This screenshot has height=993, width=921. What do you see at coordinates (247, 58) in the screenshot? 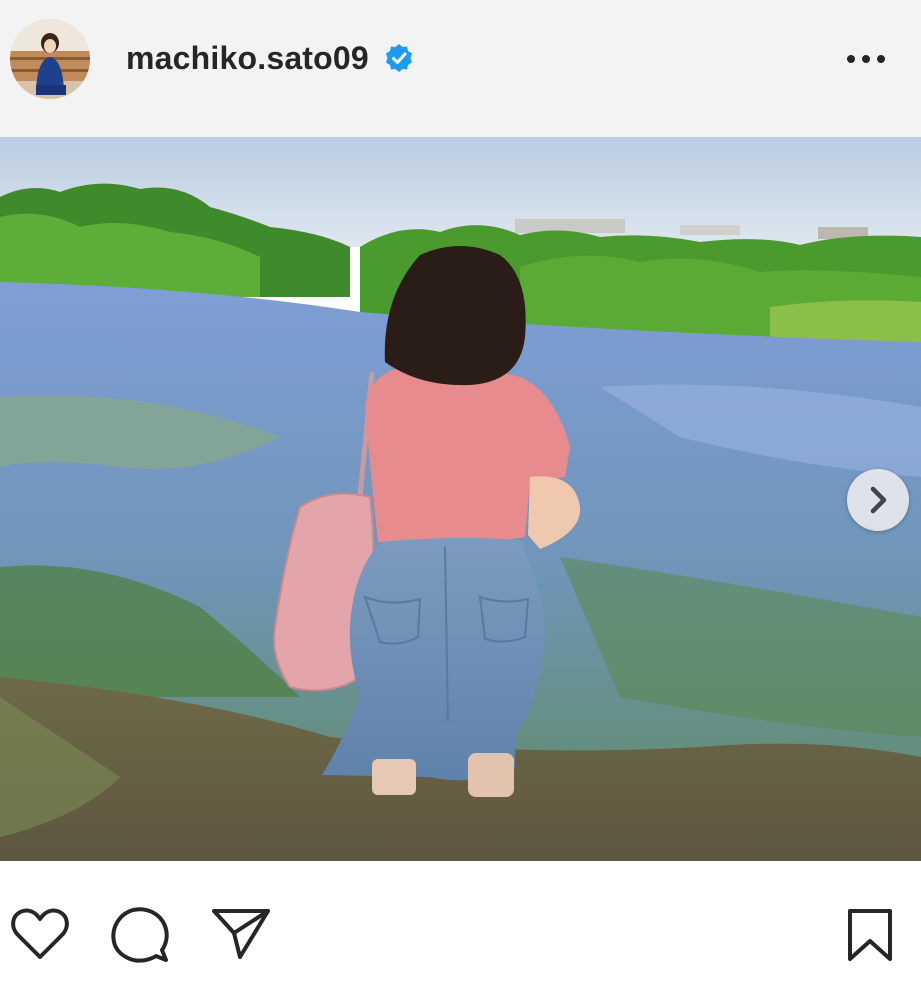
I see `username: machiko.sato09` at bounding box center [247, 58].